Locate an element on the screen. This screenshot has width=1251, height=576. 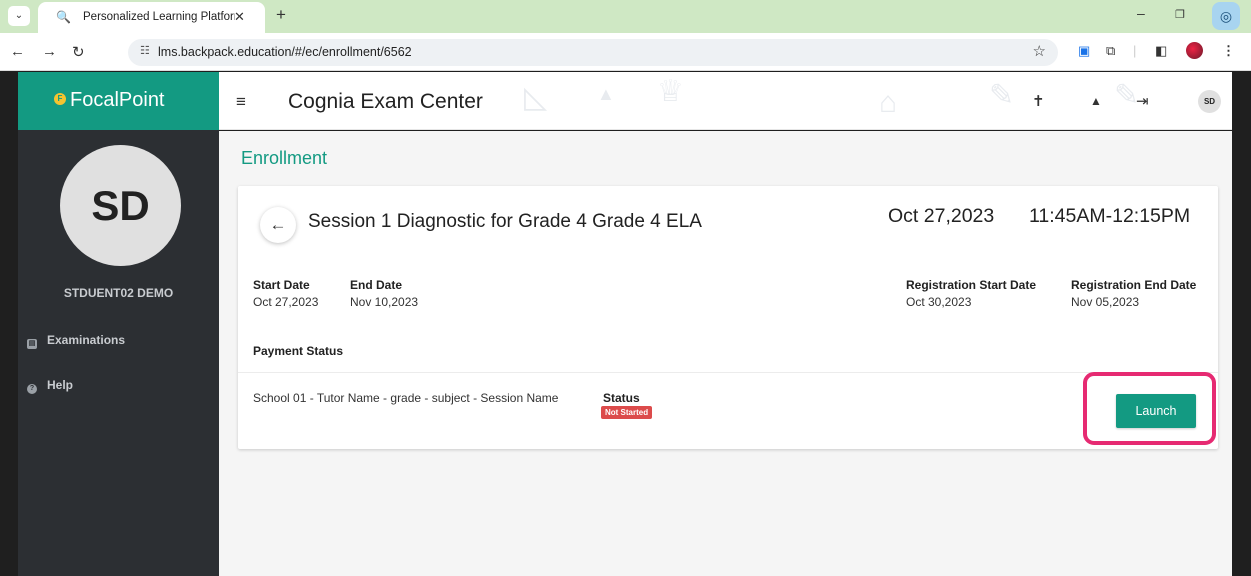
status-badge: Not Started is located at coordinates (627, 412).